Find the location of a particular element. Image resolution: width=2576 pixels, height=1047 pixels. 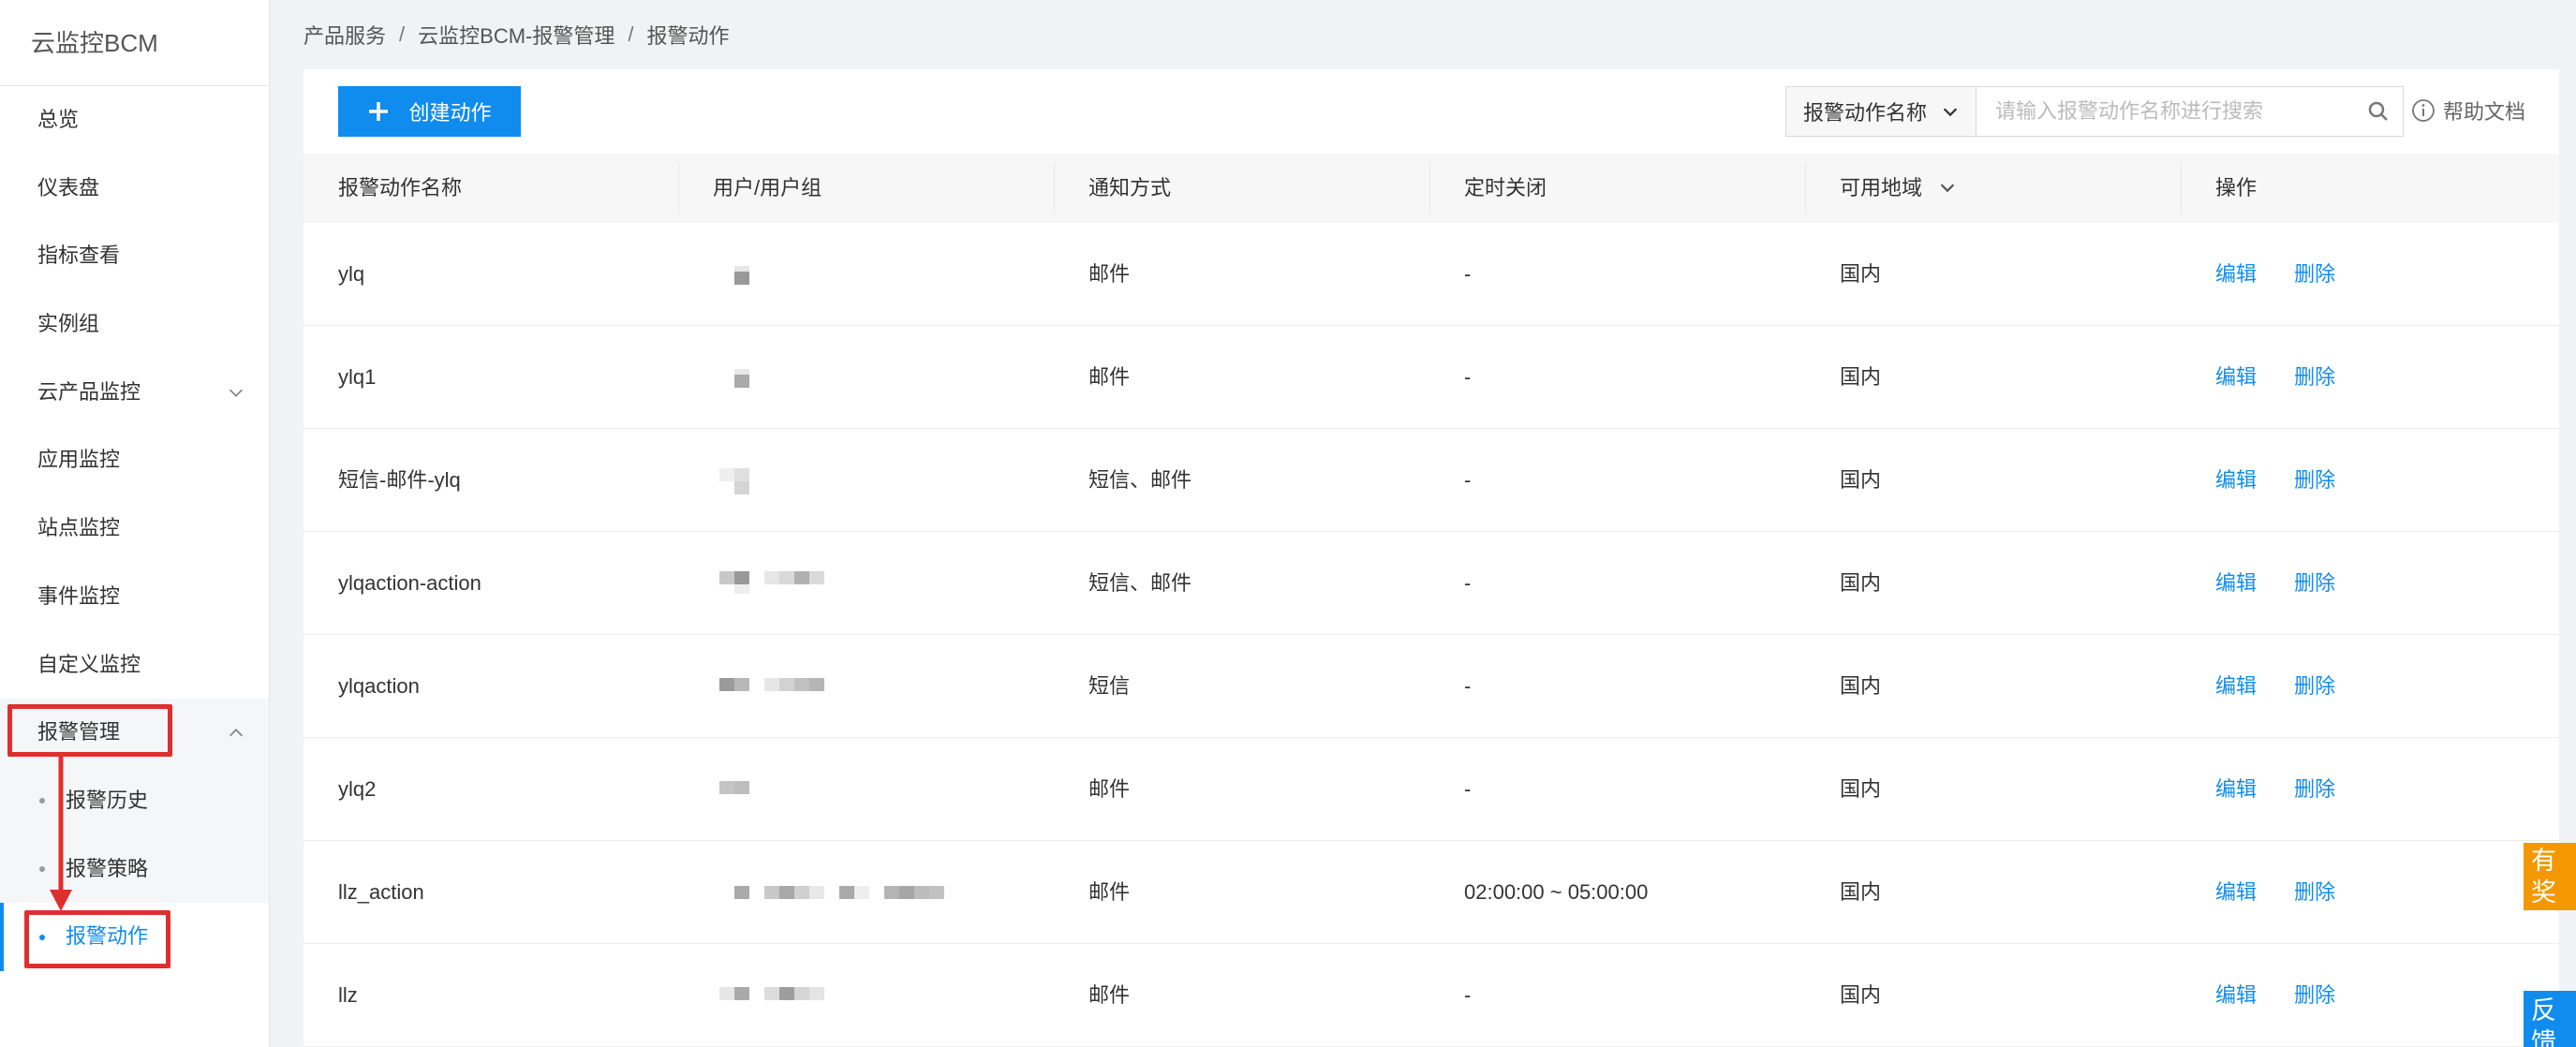

feedback-float-tab: 反馈建议 is located at coordinates (2550, 1019).